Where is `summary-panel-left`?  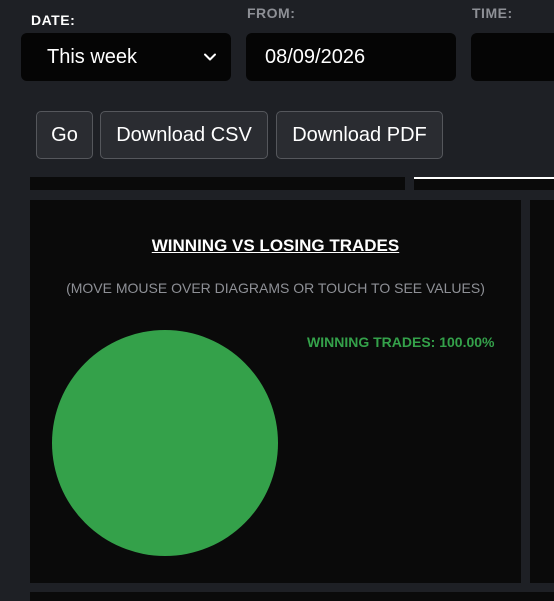 summary-panel-left is located at coordinates (217, 183).